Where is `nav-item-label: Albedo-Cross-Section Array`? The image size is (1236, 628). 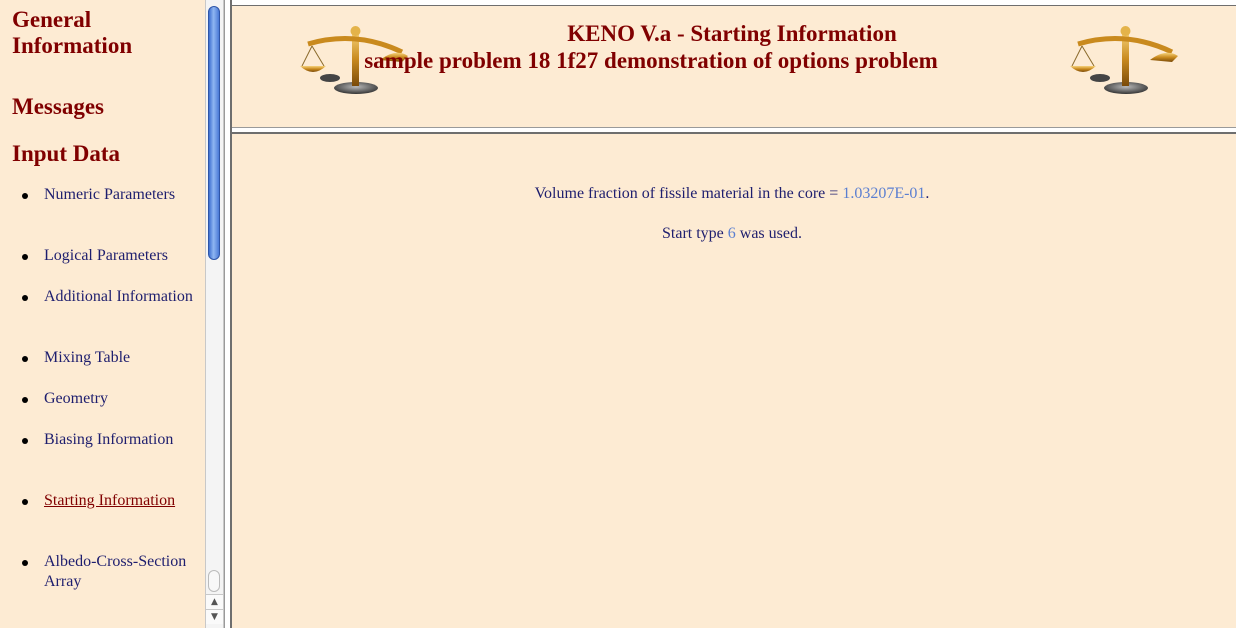 nav-item-label: Albedo-Cross-Section Array is located at coordinates (115, 572).